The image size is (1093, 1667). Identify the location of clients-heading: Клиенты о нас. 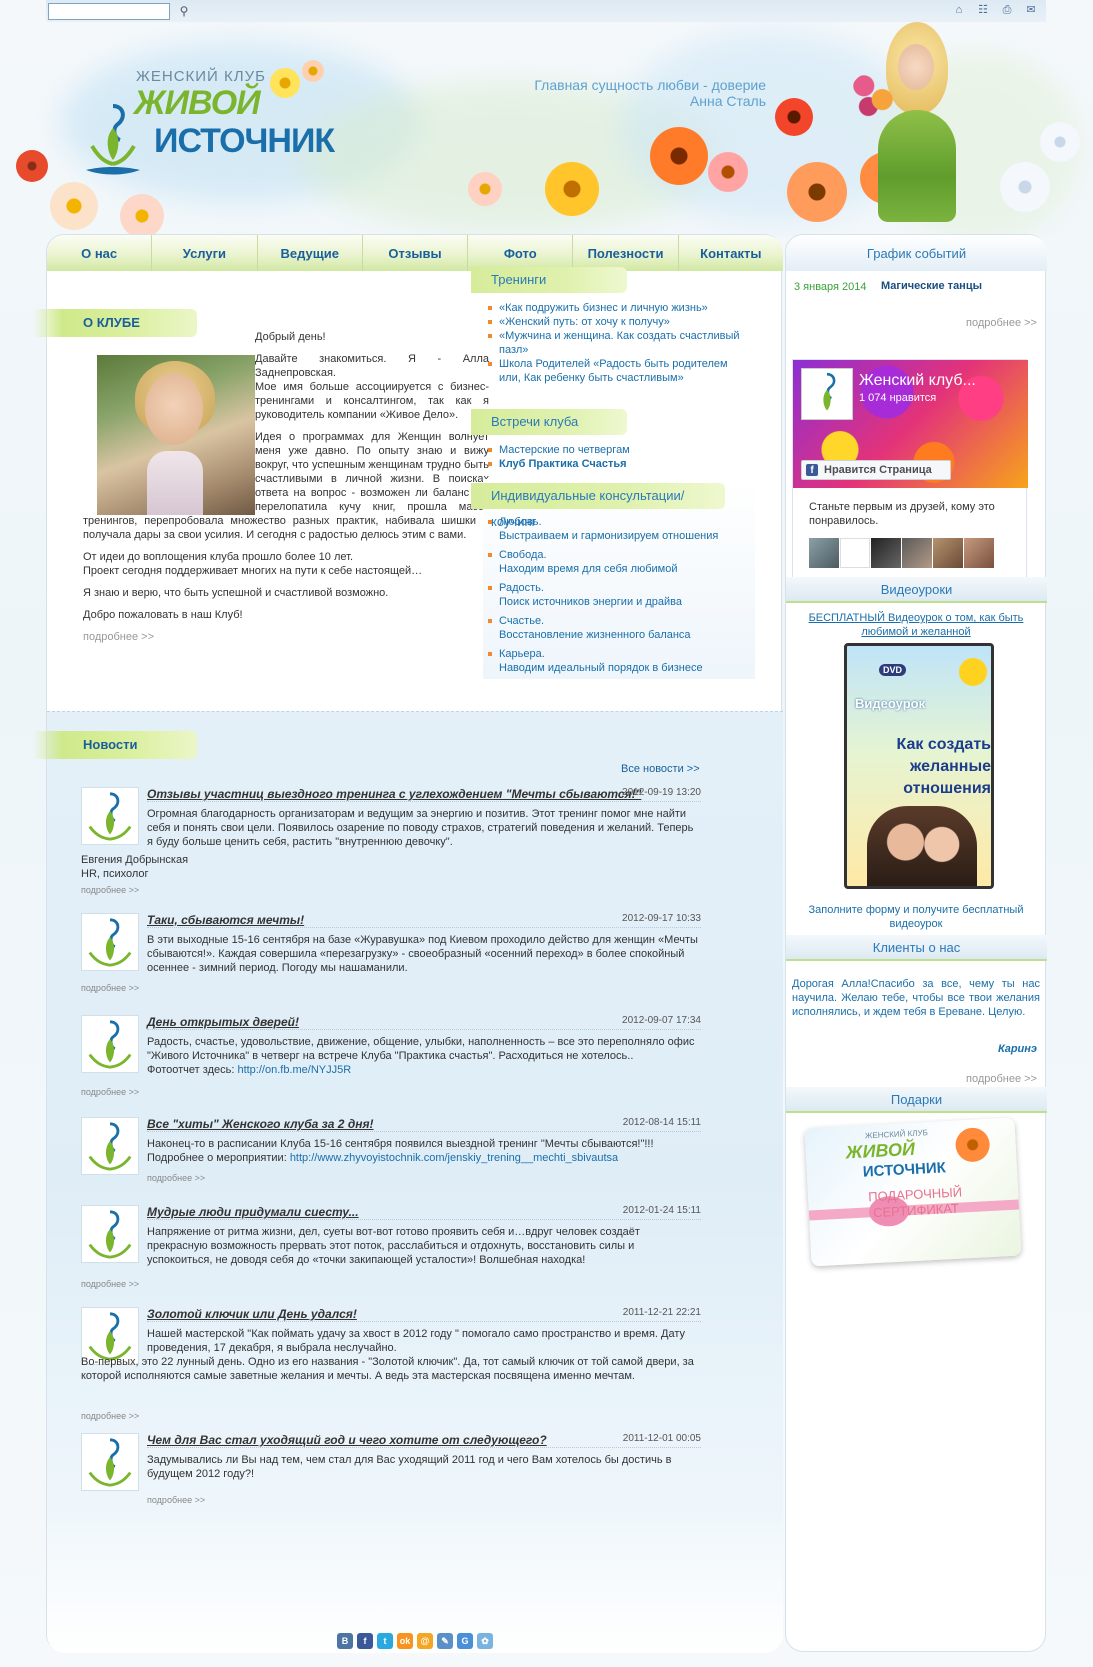
(916, 948).